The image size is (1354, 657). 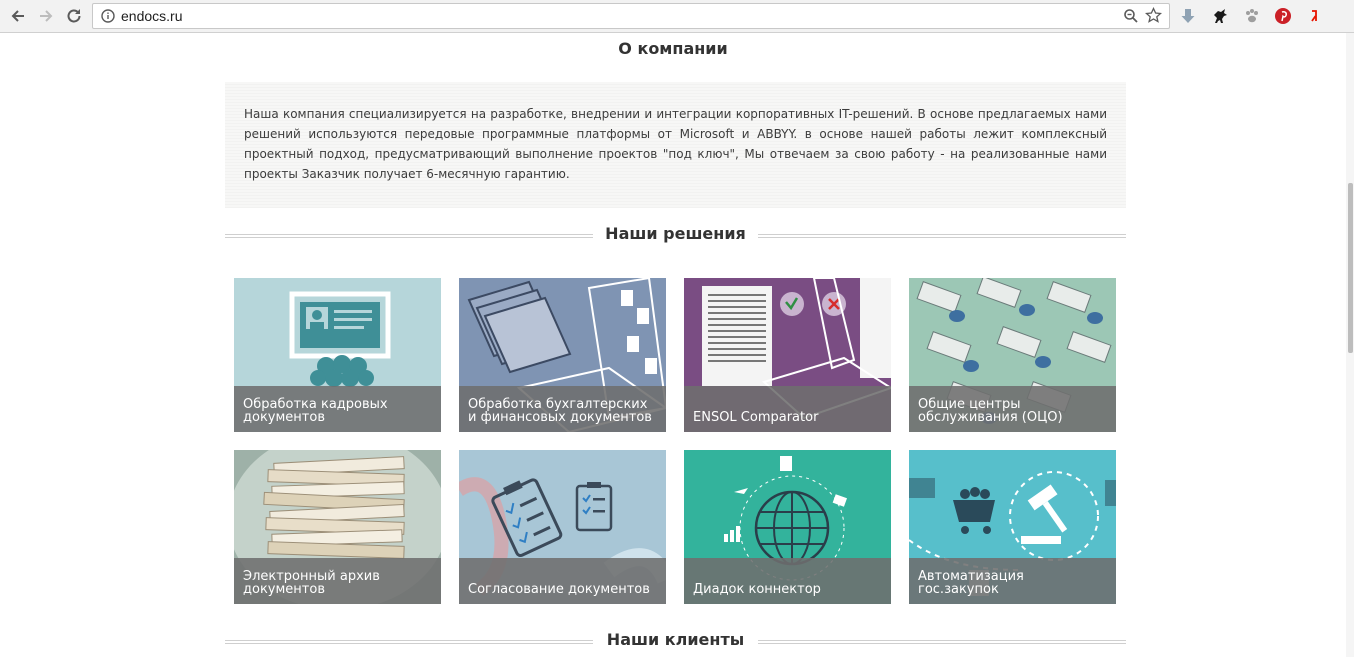 What do you see at coordinates (1220, 16) in the screenshot?
I see `horse-icon` at bounding box center [1220, 16].